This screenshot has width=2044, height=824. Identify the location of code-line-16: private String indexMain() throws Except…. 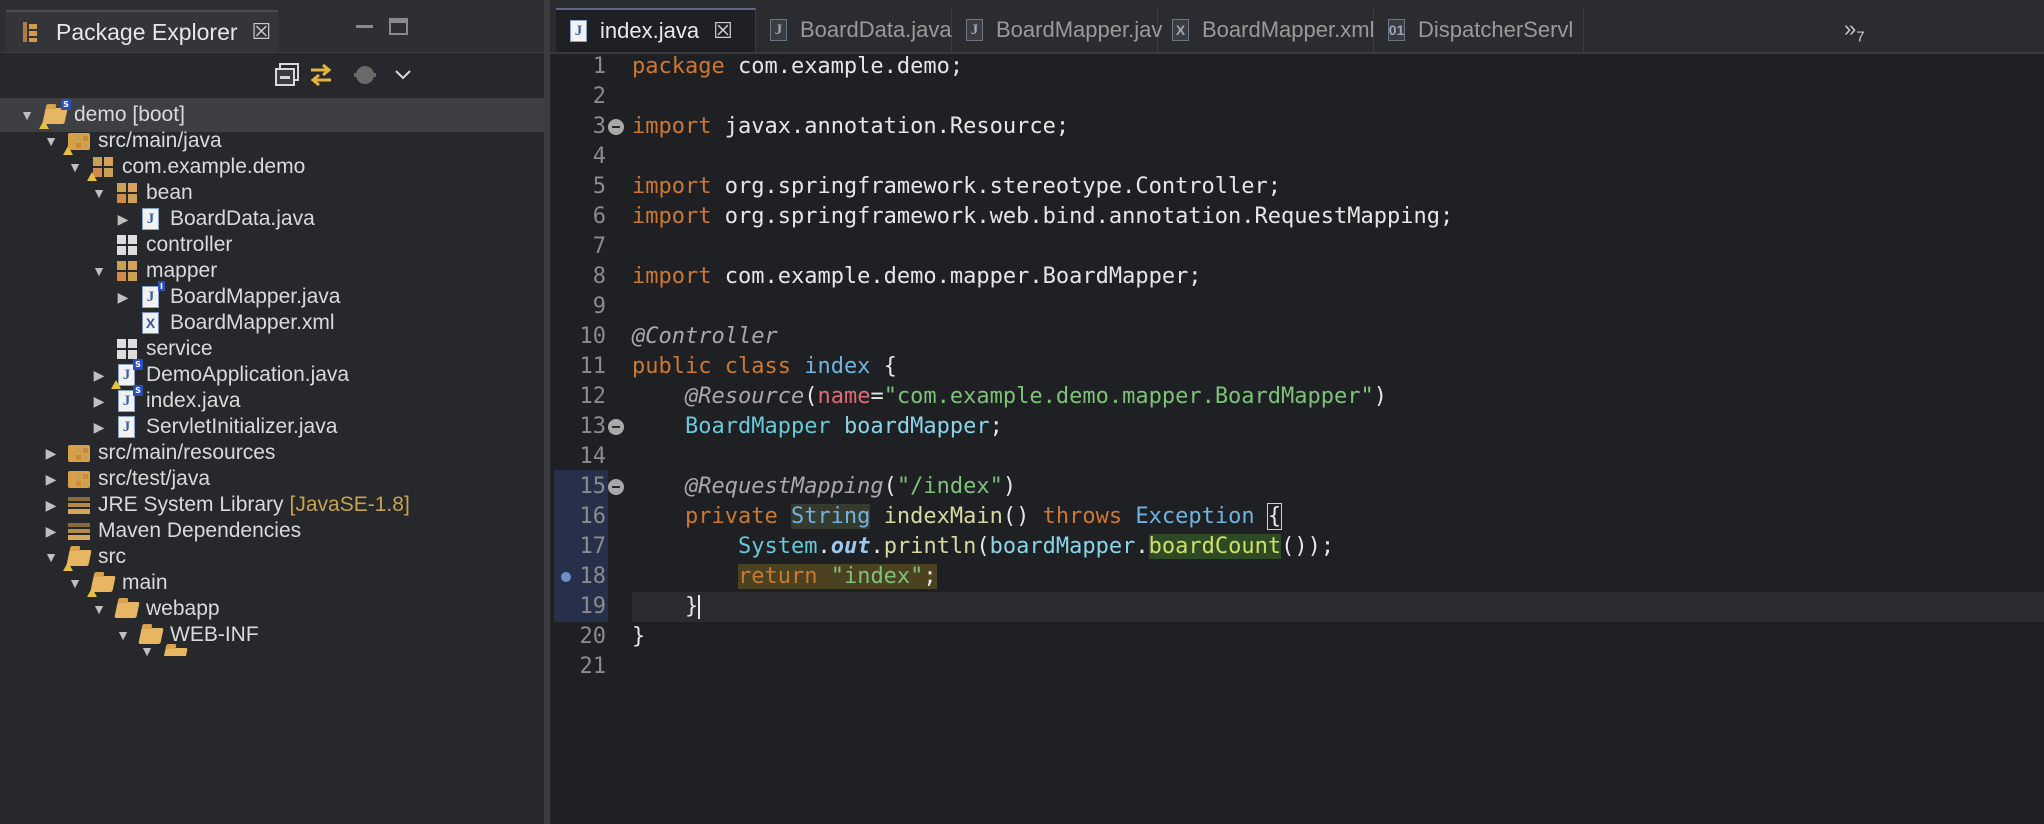
(983, 516).